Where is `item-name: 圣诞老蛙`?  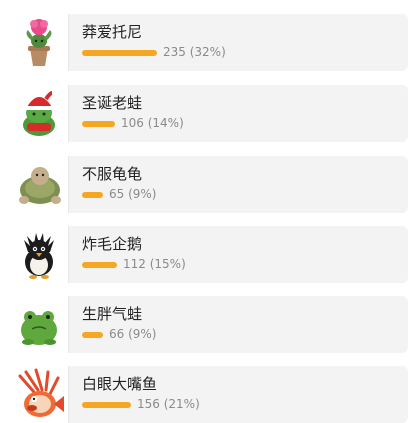 item-name: 圣诞老蛙 is located at coordinates (112, 103).